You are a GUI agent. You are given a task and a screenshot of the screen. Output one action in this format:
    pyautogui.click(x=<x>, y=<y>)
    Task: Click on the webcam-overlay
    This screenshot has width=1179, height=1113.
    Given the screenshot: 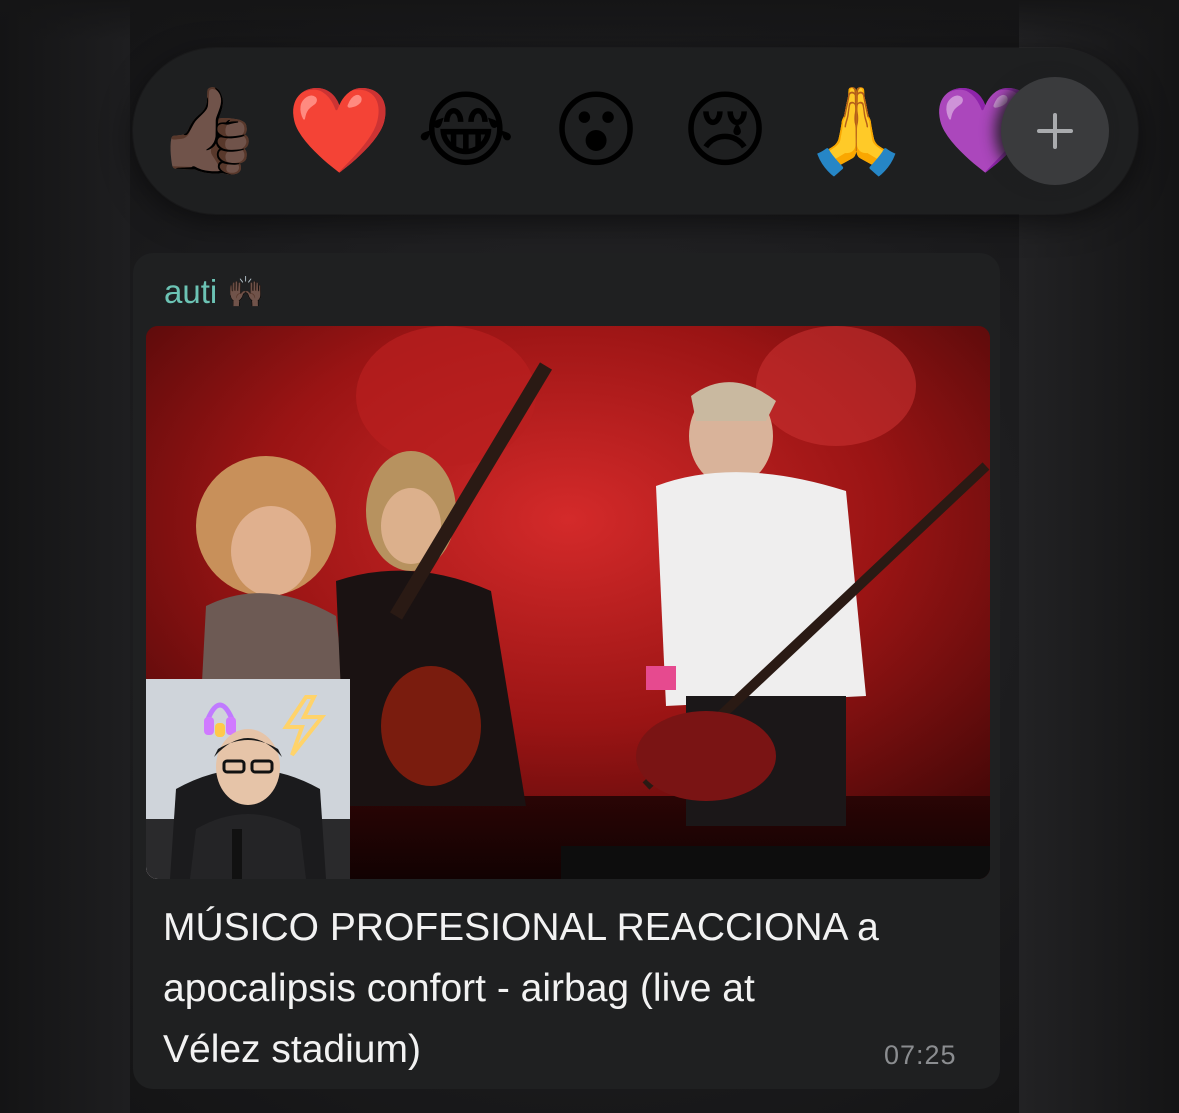 What is the action you would take?
    pyautogui.click(x=248, y=779)
    